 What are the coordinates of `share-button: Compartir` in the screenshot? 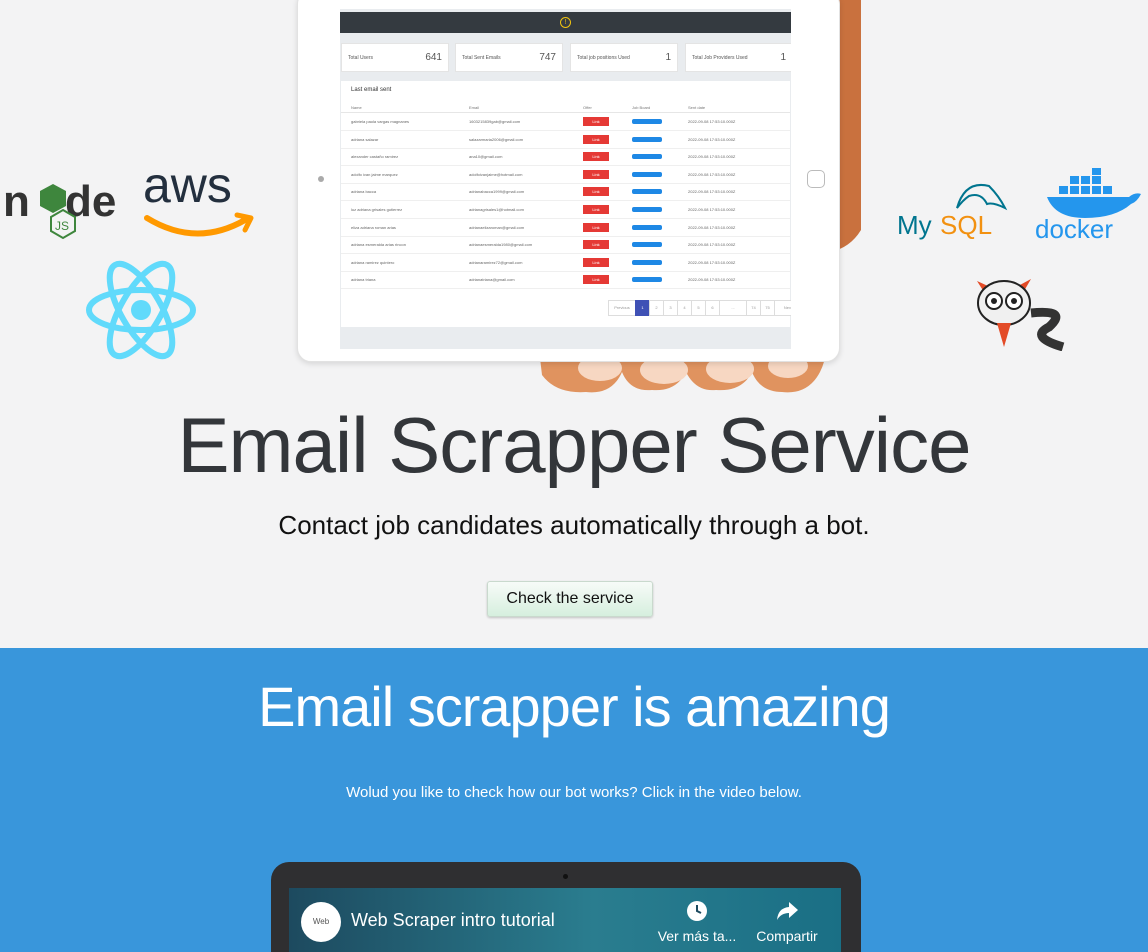 It's located at (787, 922).